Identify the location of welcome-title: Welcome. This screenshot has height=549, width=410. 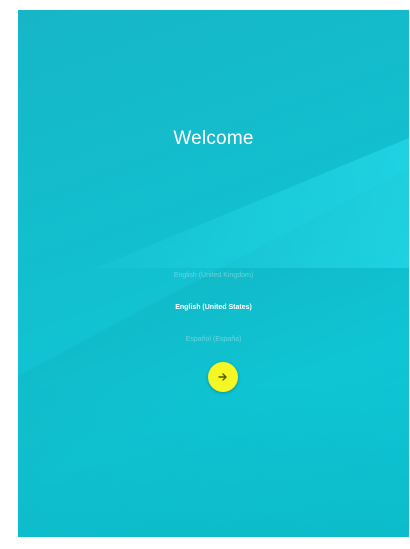
(213, 138).